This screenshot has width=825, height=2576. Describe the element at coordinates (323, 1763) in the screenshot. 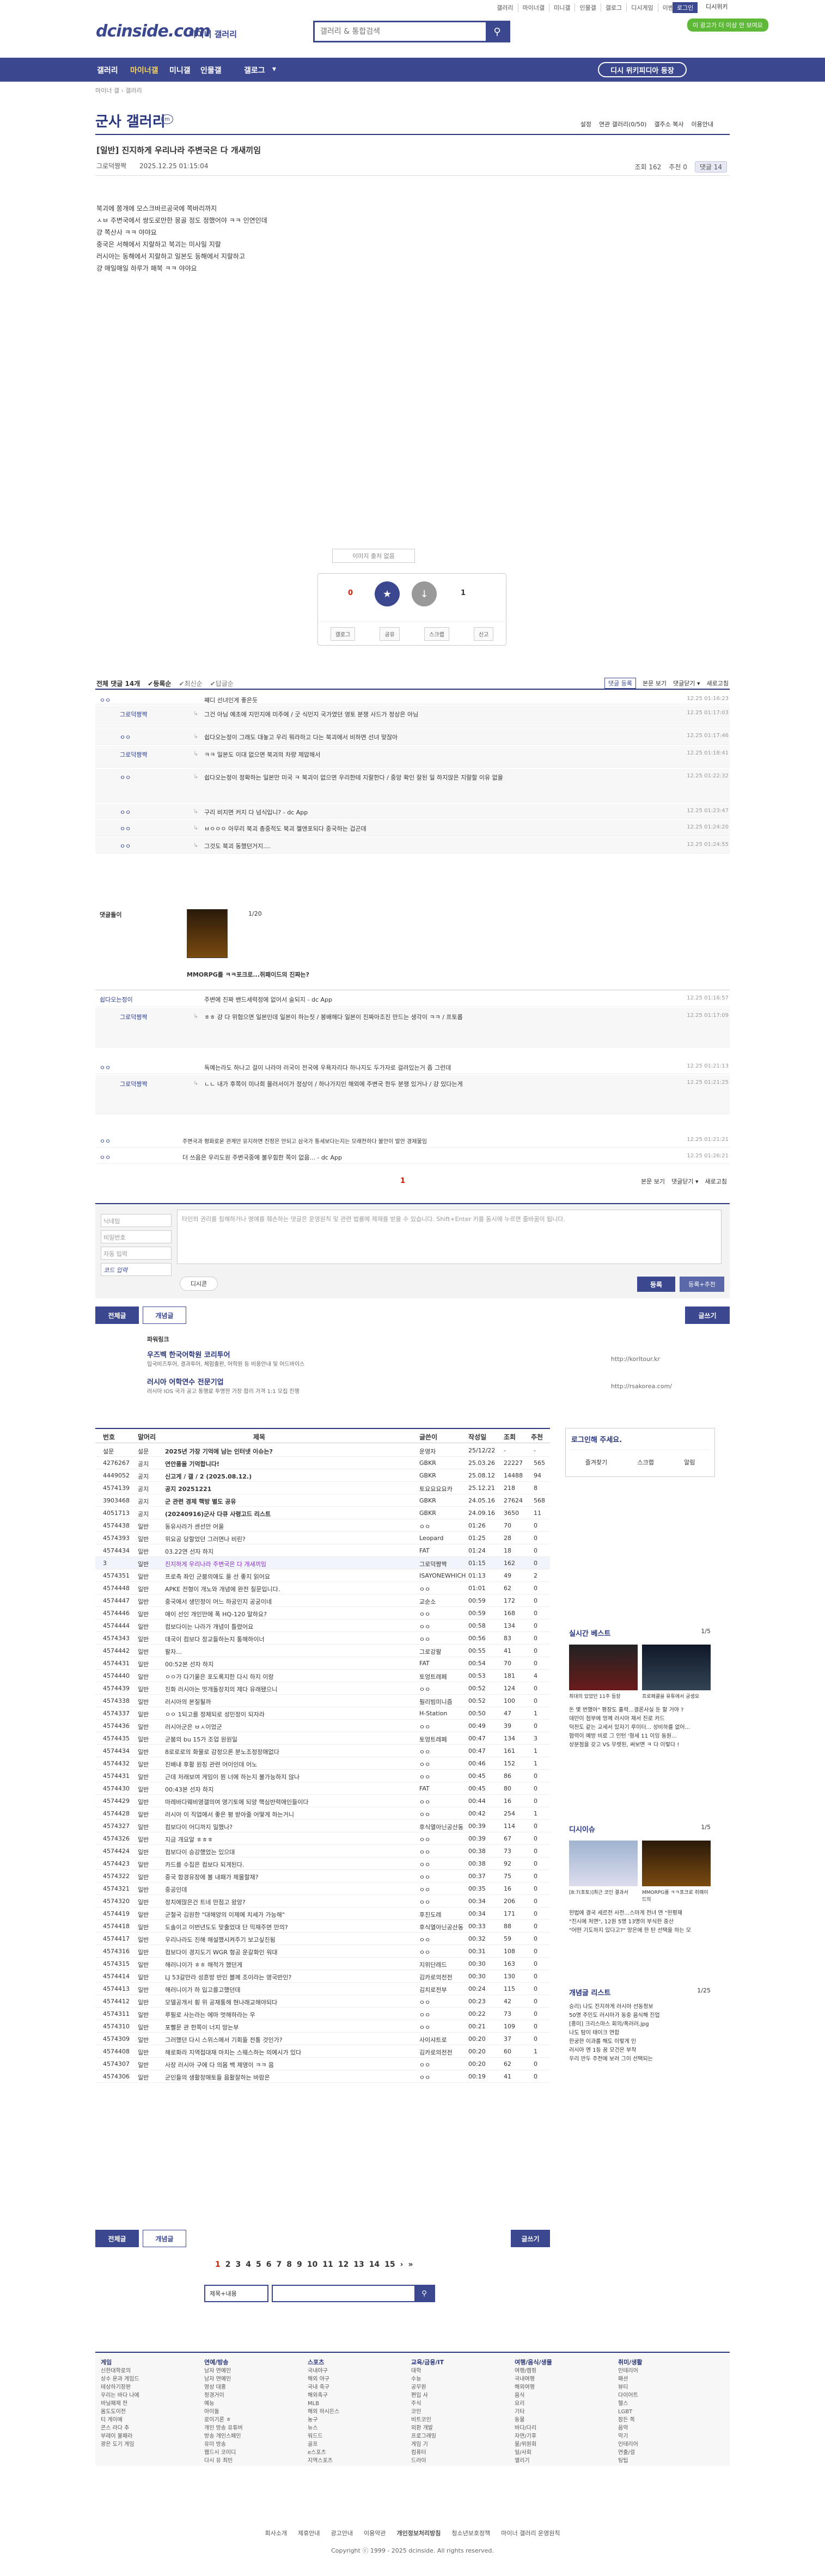

I see `table-row: 4574432 일반 진배내 후활 원칭 관련 어이인데 어노 ㅇㅇ 00:46 152 1` at that location.